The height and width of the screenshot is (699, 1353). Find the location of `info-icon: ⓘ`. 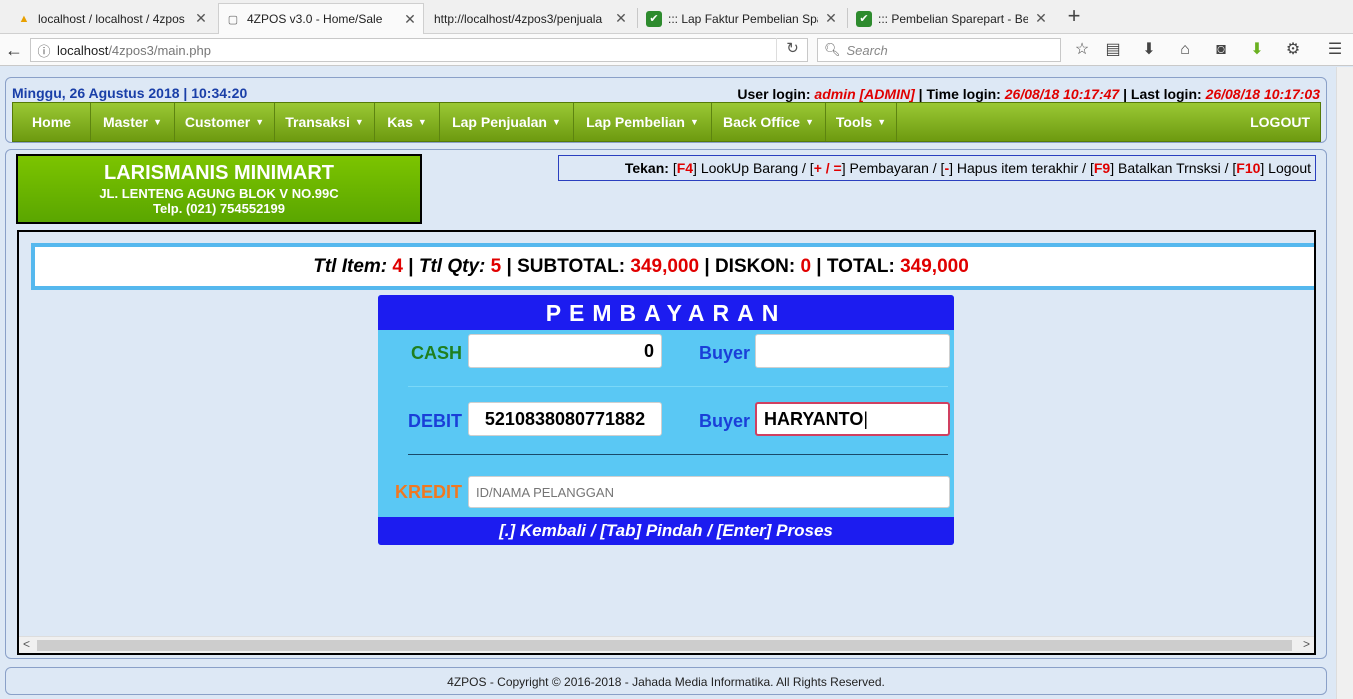

info-icon: ⓘ is located at coordinates (44, 50).